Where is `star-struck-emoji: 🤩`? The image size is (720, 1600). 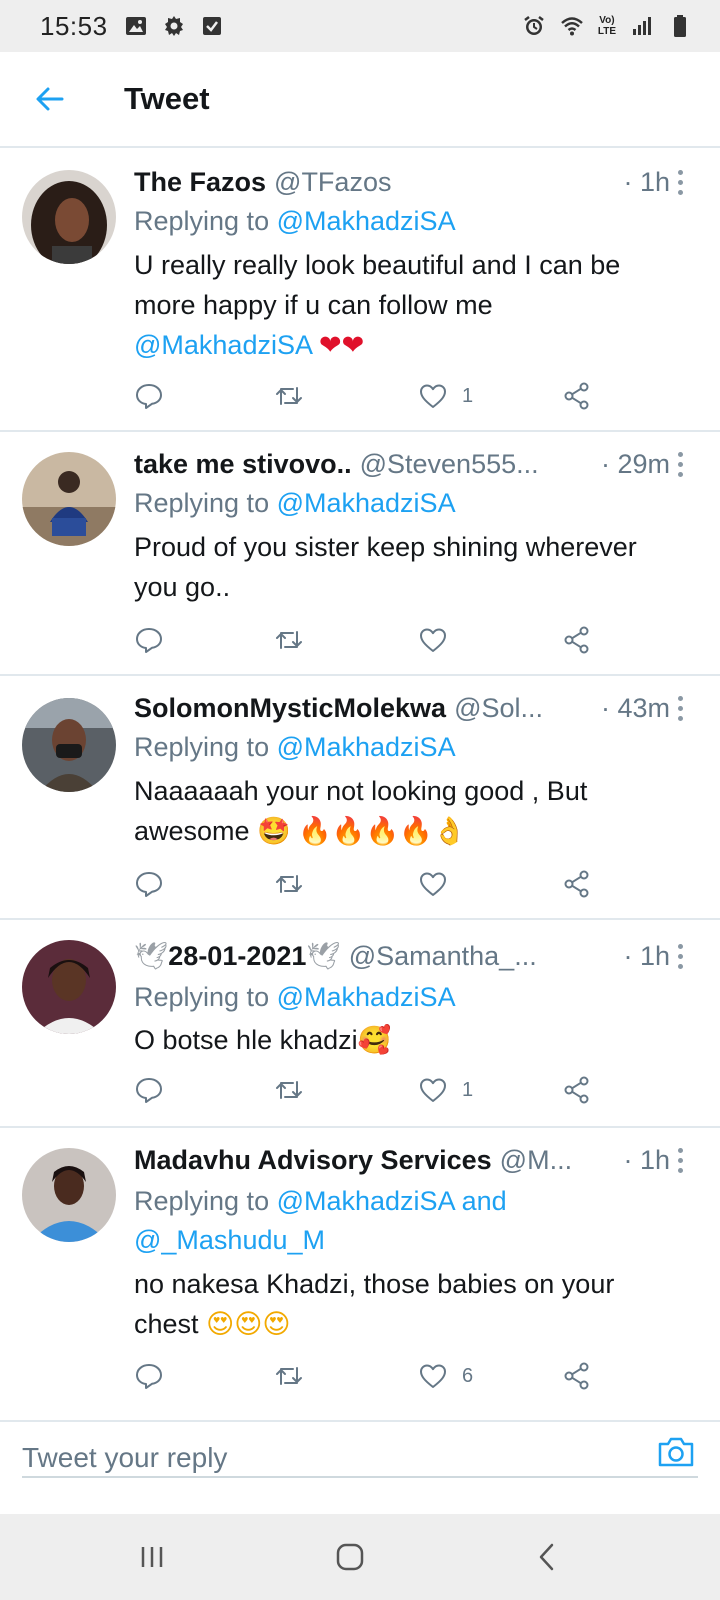
star-struck-emoji: 🤩 is located at coordinates (274, 831).